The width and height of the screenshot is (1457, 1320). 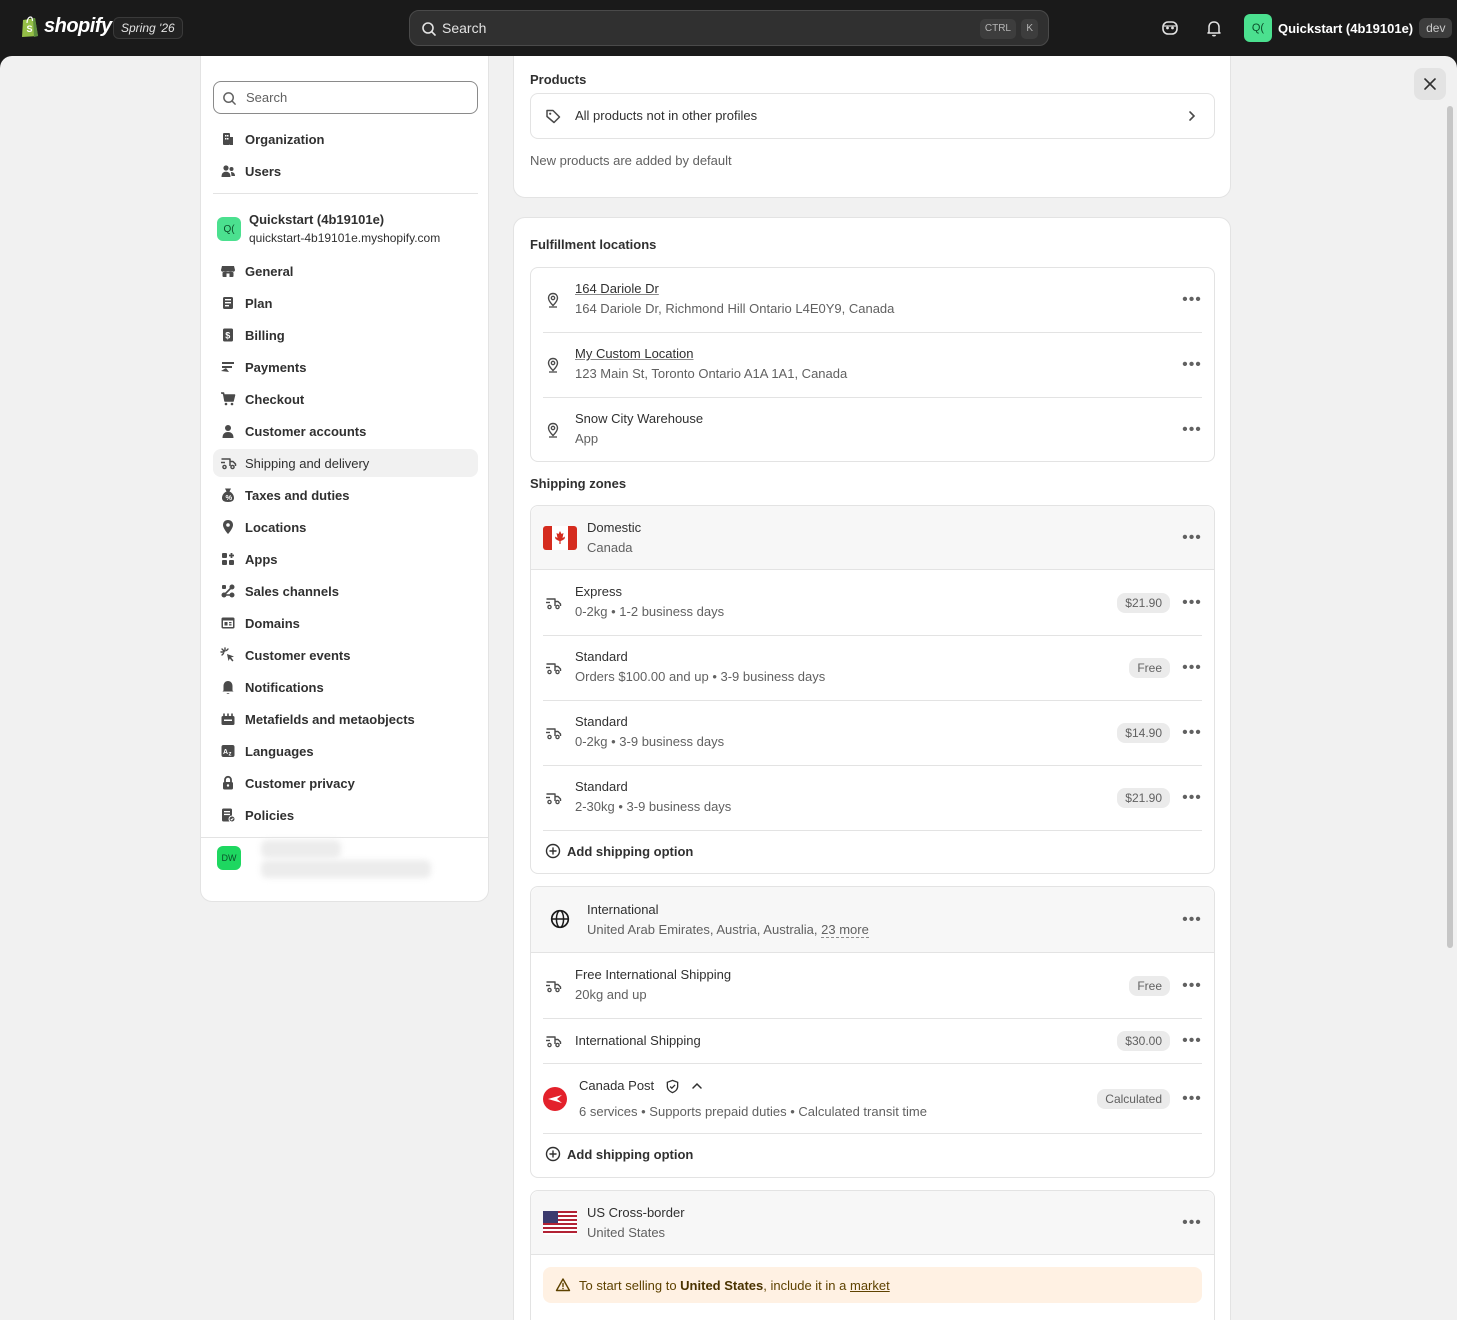 I want to click on lock-icon, so click(x=228, y=783).